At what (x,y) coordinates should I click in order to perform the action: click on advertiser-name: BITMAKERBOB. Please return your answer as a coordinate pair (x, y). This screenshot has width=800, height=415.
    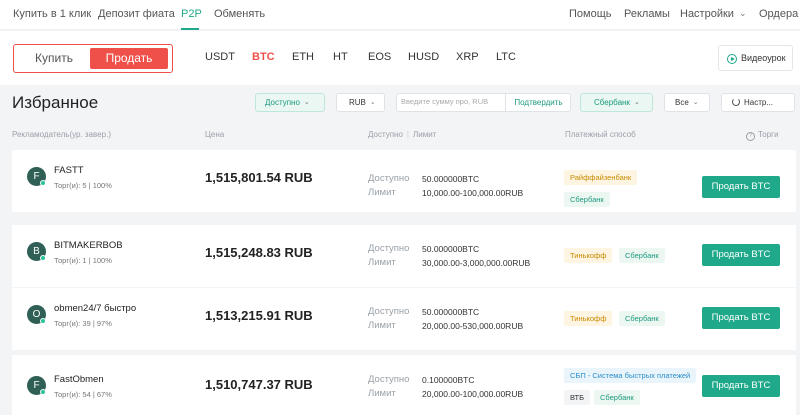
    Looking at the image, I should click on (88, 245).